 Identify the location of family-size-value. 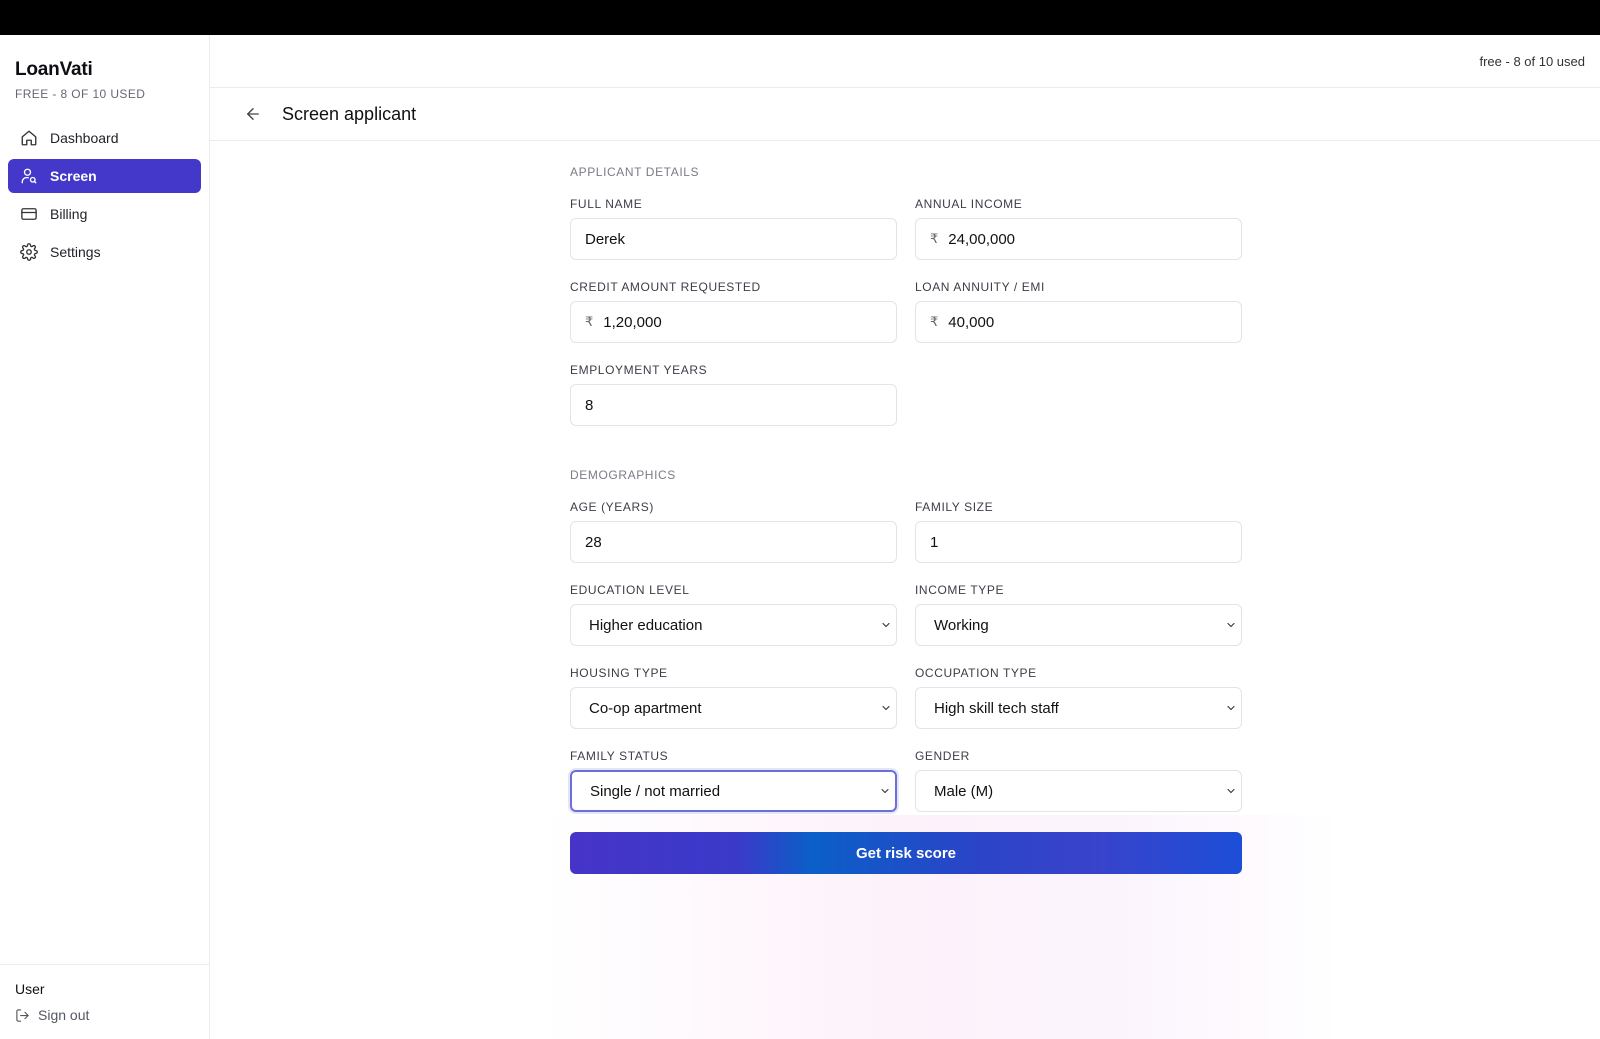
(1078, 542).